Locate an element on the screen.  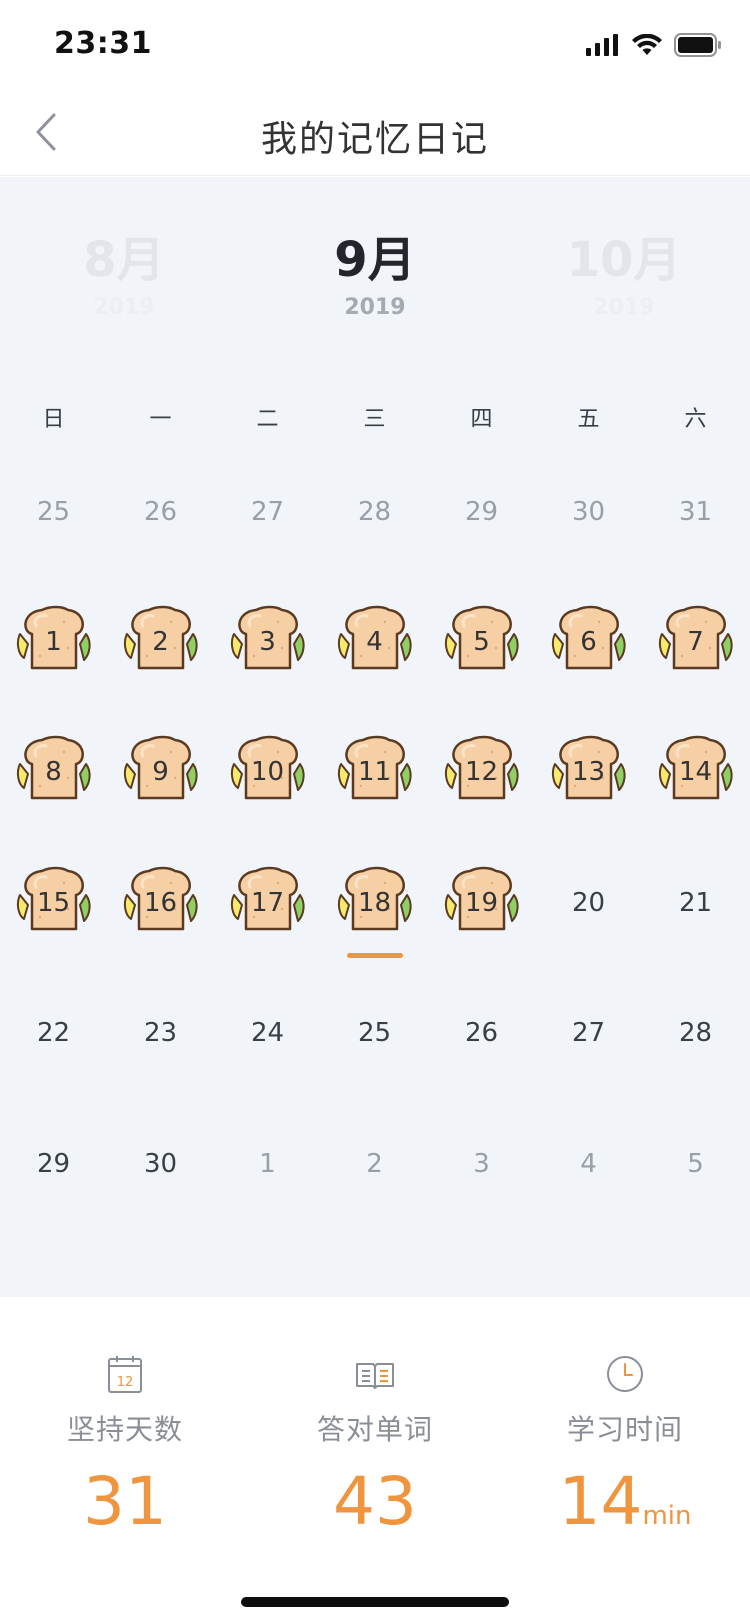
stat-unit: min is located at coordinates (667, 1516).